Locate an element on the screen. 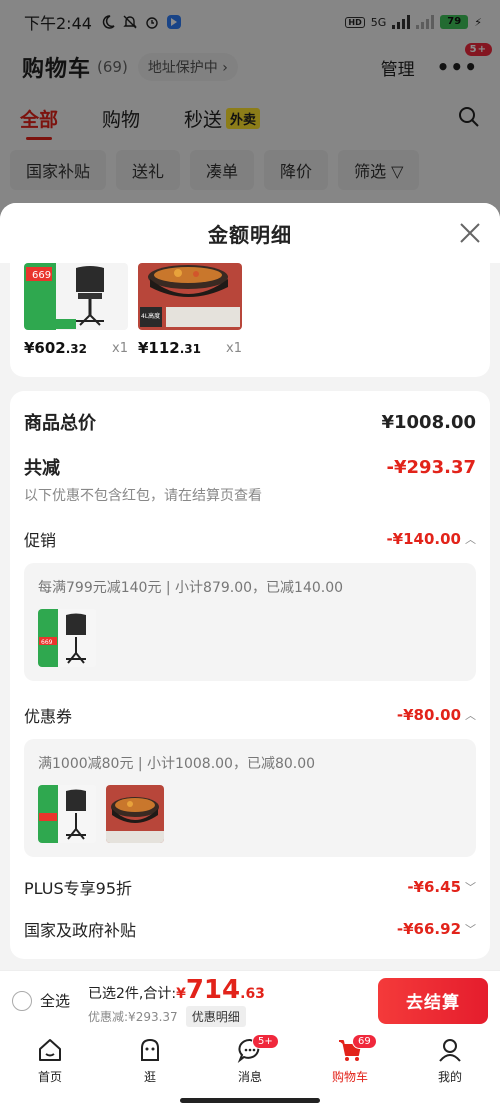 This screenshot has width=500, height=1111. product-price: ¥112.31 is located at coordinates (169, 348).